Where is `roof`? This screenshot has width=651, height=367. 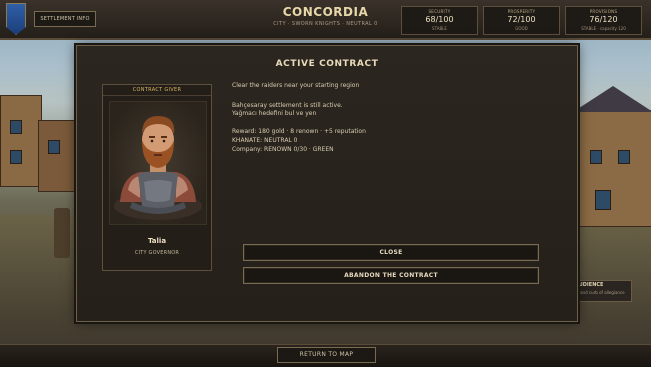 roof is located at coordinates (612, 99).